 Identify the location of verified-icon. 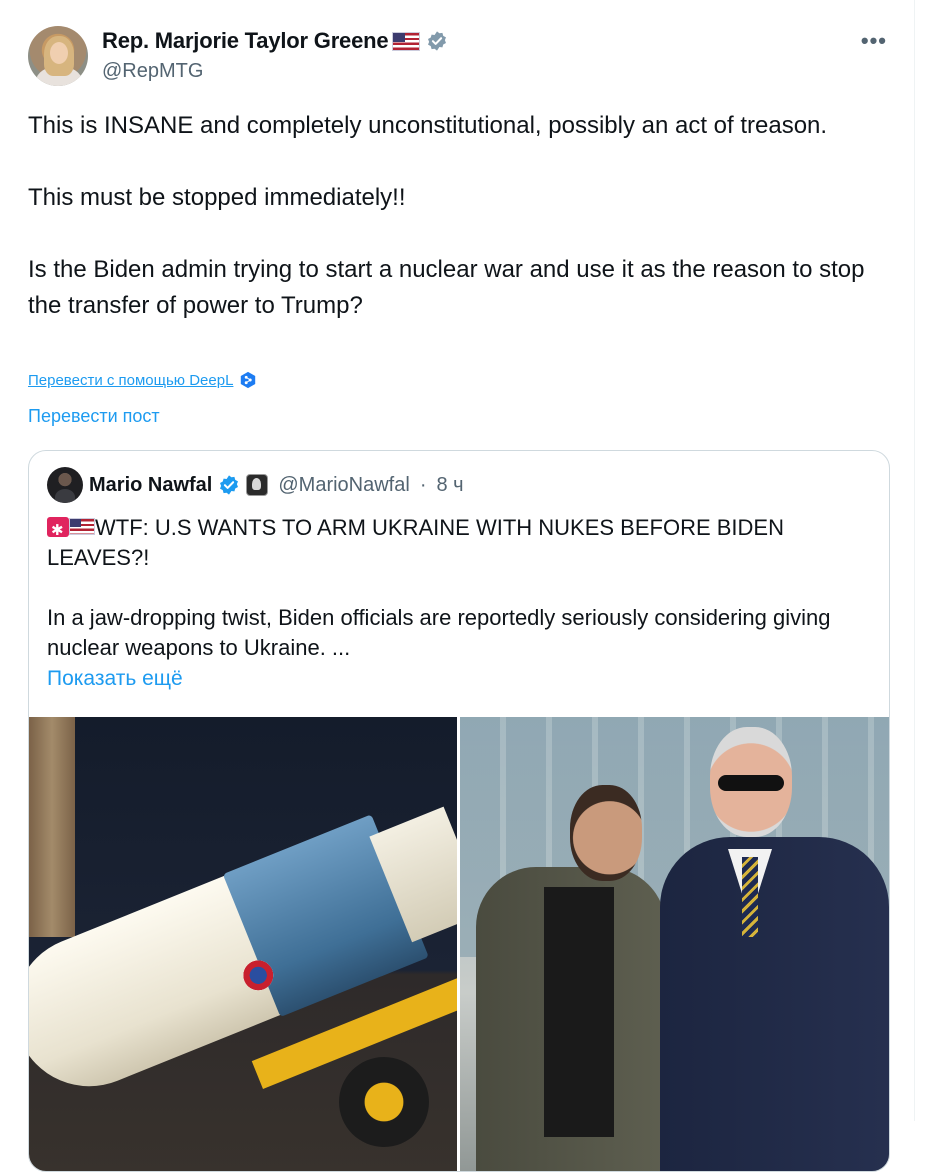
(229, 485).